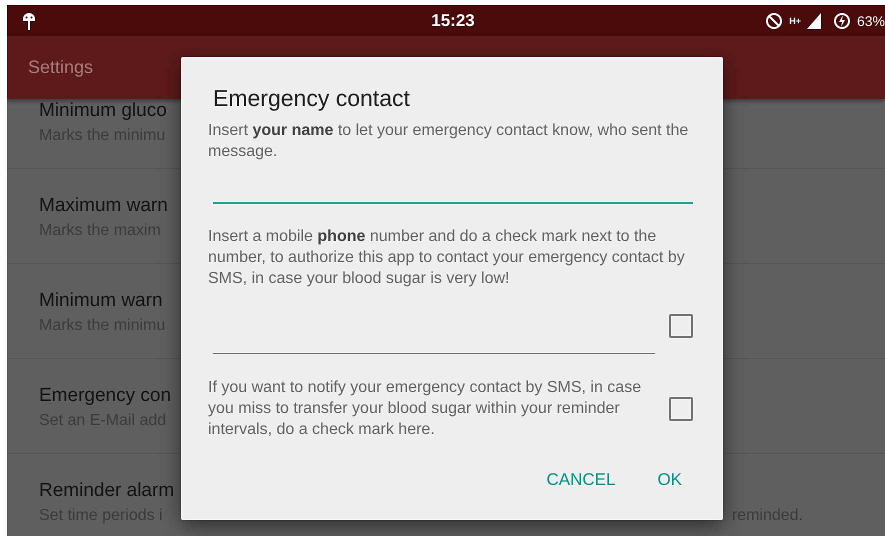  What do you see at coordinates (774, 21) in the screenshot?
I see `do-not-disturb-icon` at bounding box center [774, 21].